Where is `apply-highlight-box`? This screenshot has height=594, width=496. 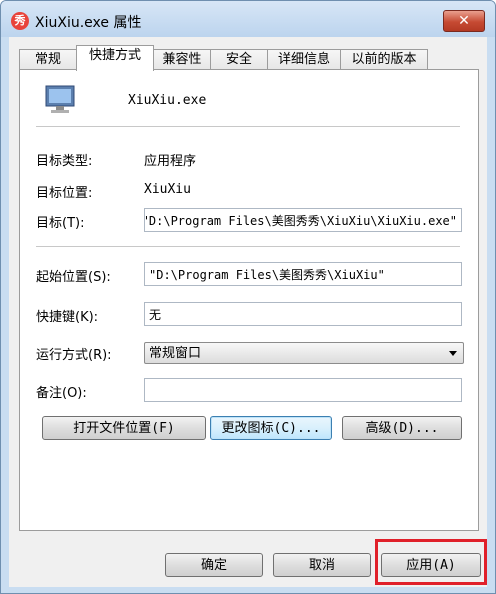 apply-highlight-box is located at coordinates (431, 562).